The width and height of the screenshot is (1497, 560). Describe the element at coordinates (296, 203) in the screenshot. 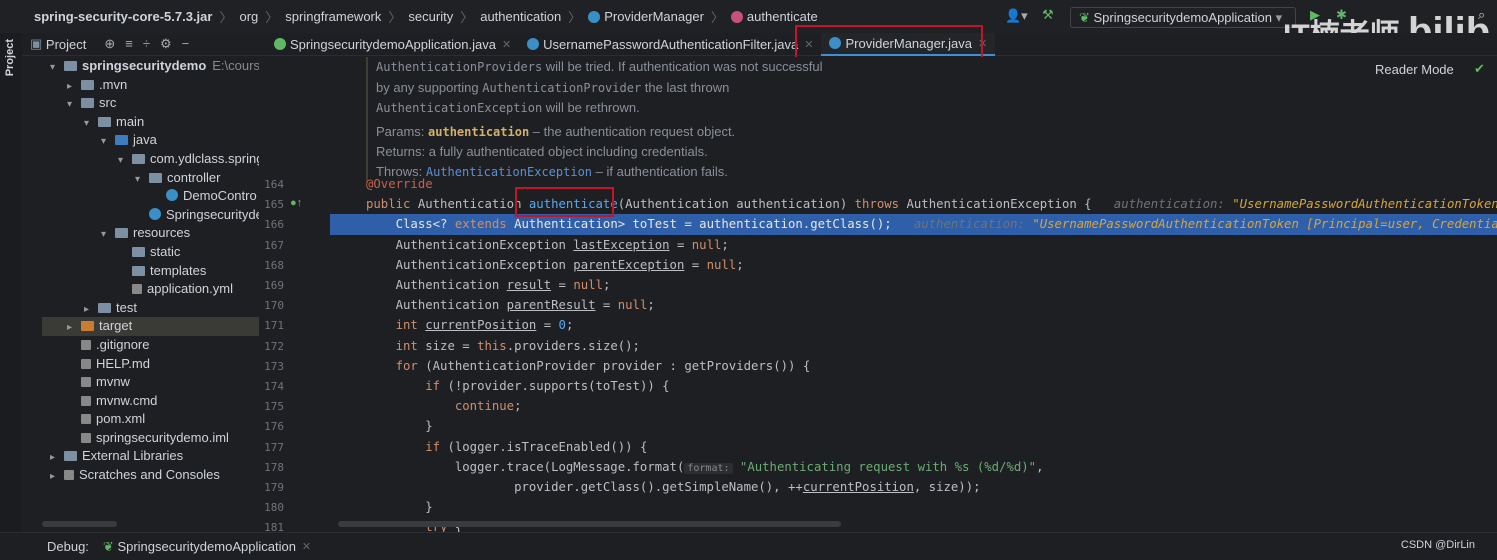

I see `breakpoint-override-icon: ●↑` at that location.